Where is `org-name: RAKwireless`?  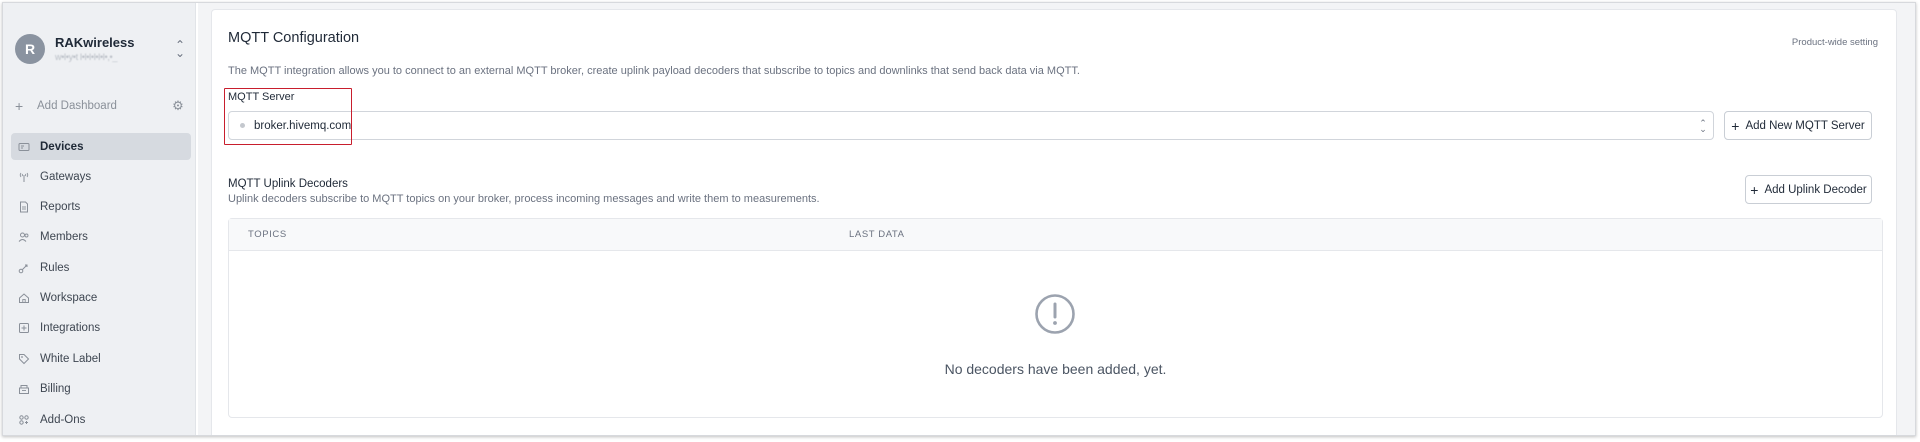
org-name: RAKwireless is located at coordinates (95, 42).